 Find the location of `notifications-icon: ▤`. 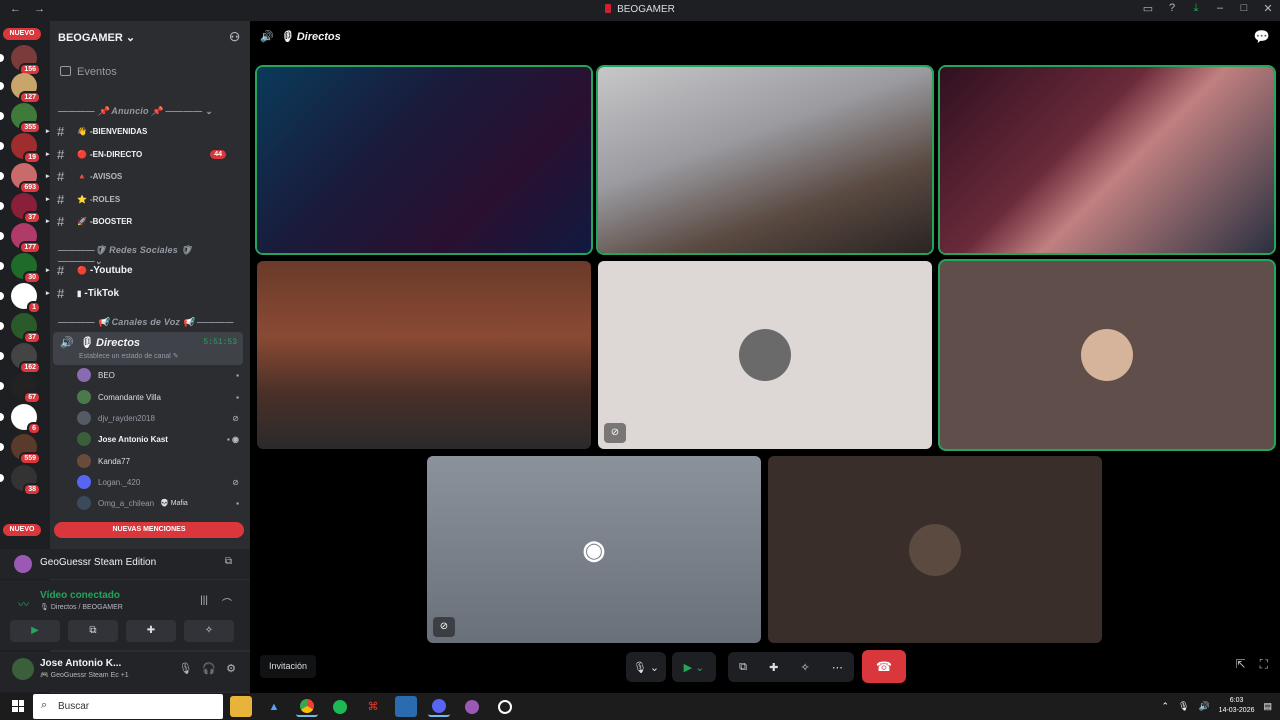

notifications-icon: ▤ is located at coordinates (1267, 706).